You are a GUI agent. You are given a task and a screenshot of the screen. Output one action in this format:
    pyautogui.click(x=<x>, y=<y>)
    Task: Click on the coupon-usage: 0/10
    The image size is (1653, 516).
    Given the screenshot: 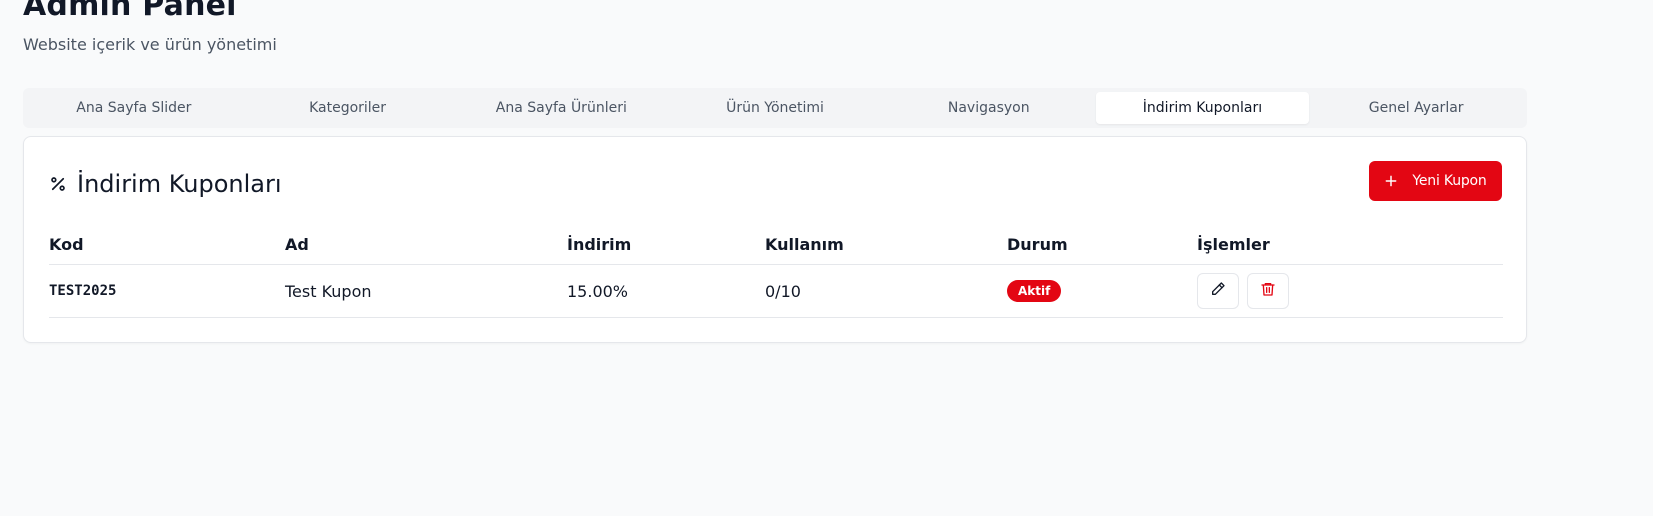 What is the action you would take?
    pyautogui.click(x=783, y=291)
    